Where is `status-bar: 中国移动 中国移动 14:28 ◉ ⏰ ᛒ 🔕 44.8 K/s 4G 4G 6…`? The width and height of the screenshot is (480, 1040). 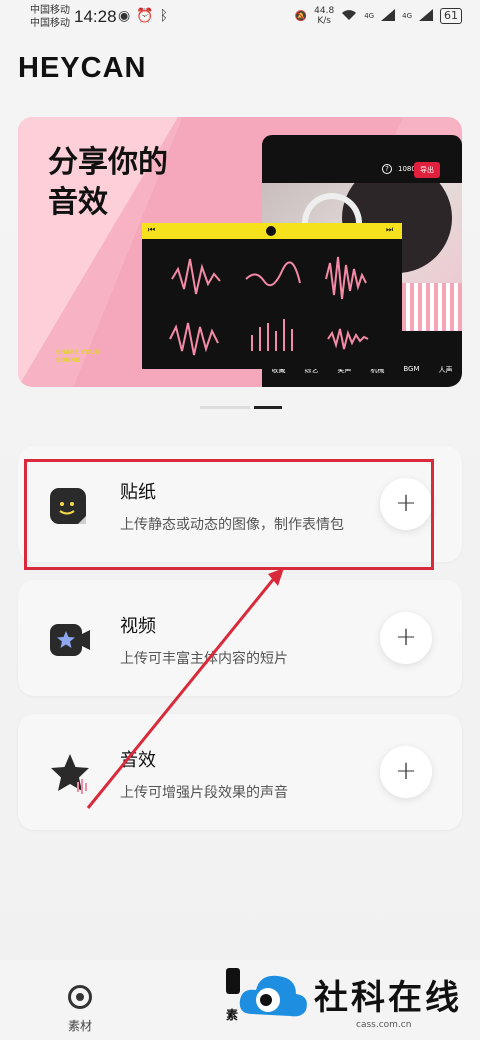
status-bar: 中国移动 中国移动 14:28 ◉ ⏰ ᛒ 🔕 44.8 K/s 4G 4G 6… is located at coordinates (240, 17).